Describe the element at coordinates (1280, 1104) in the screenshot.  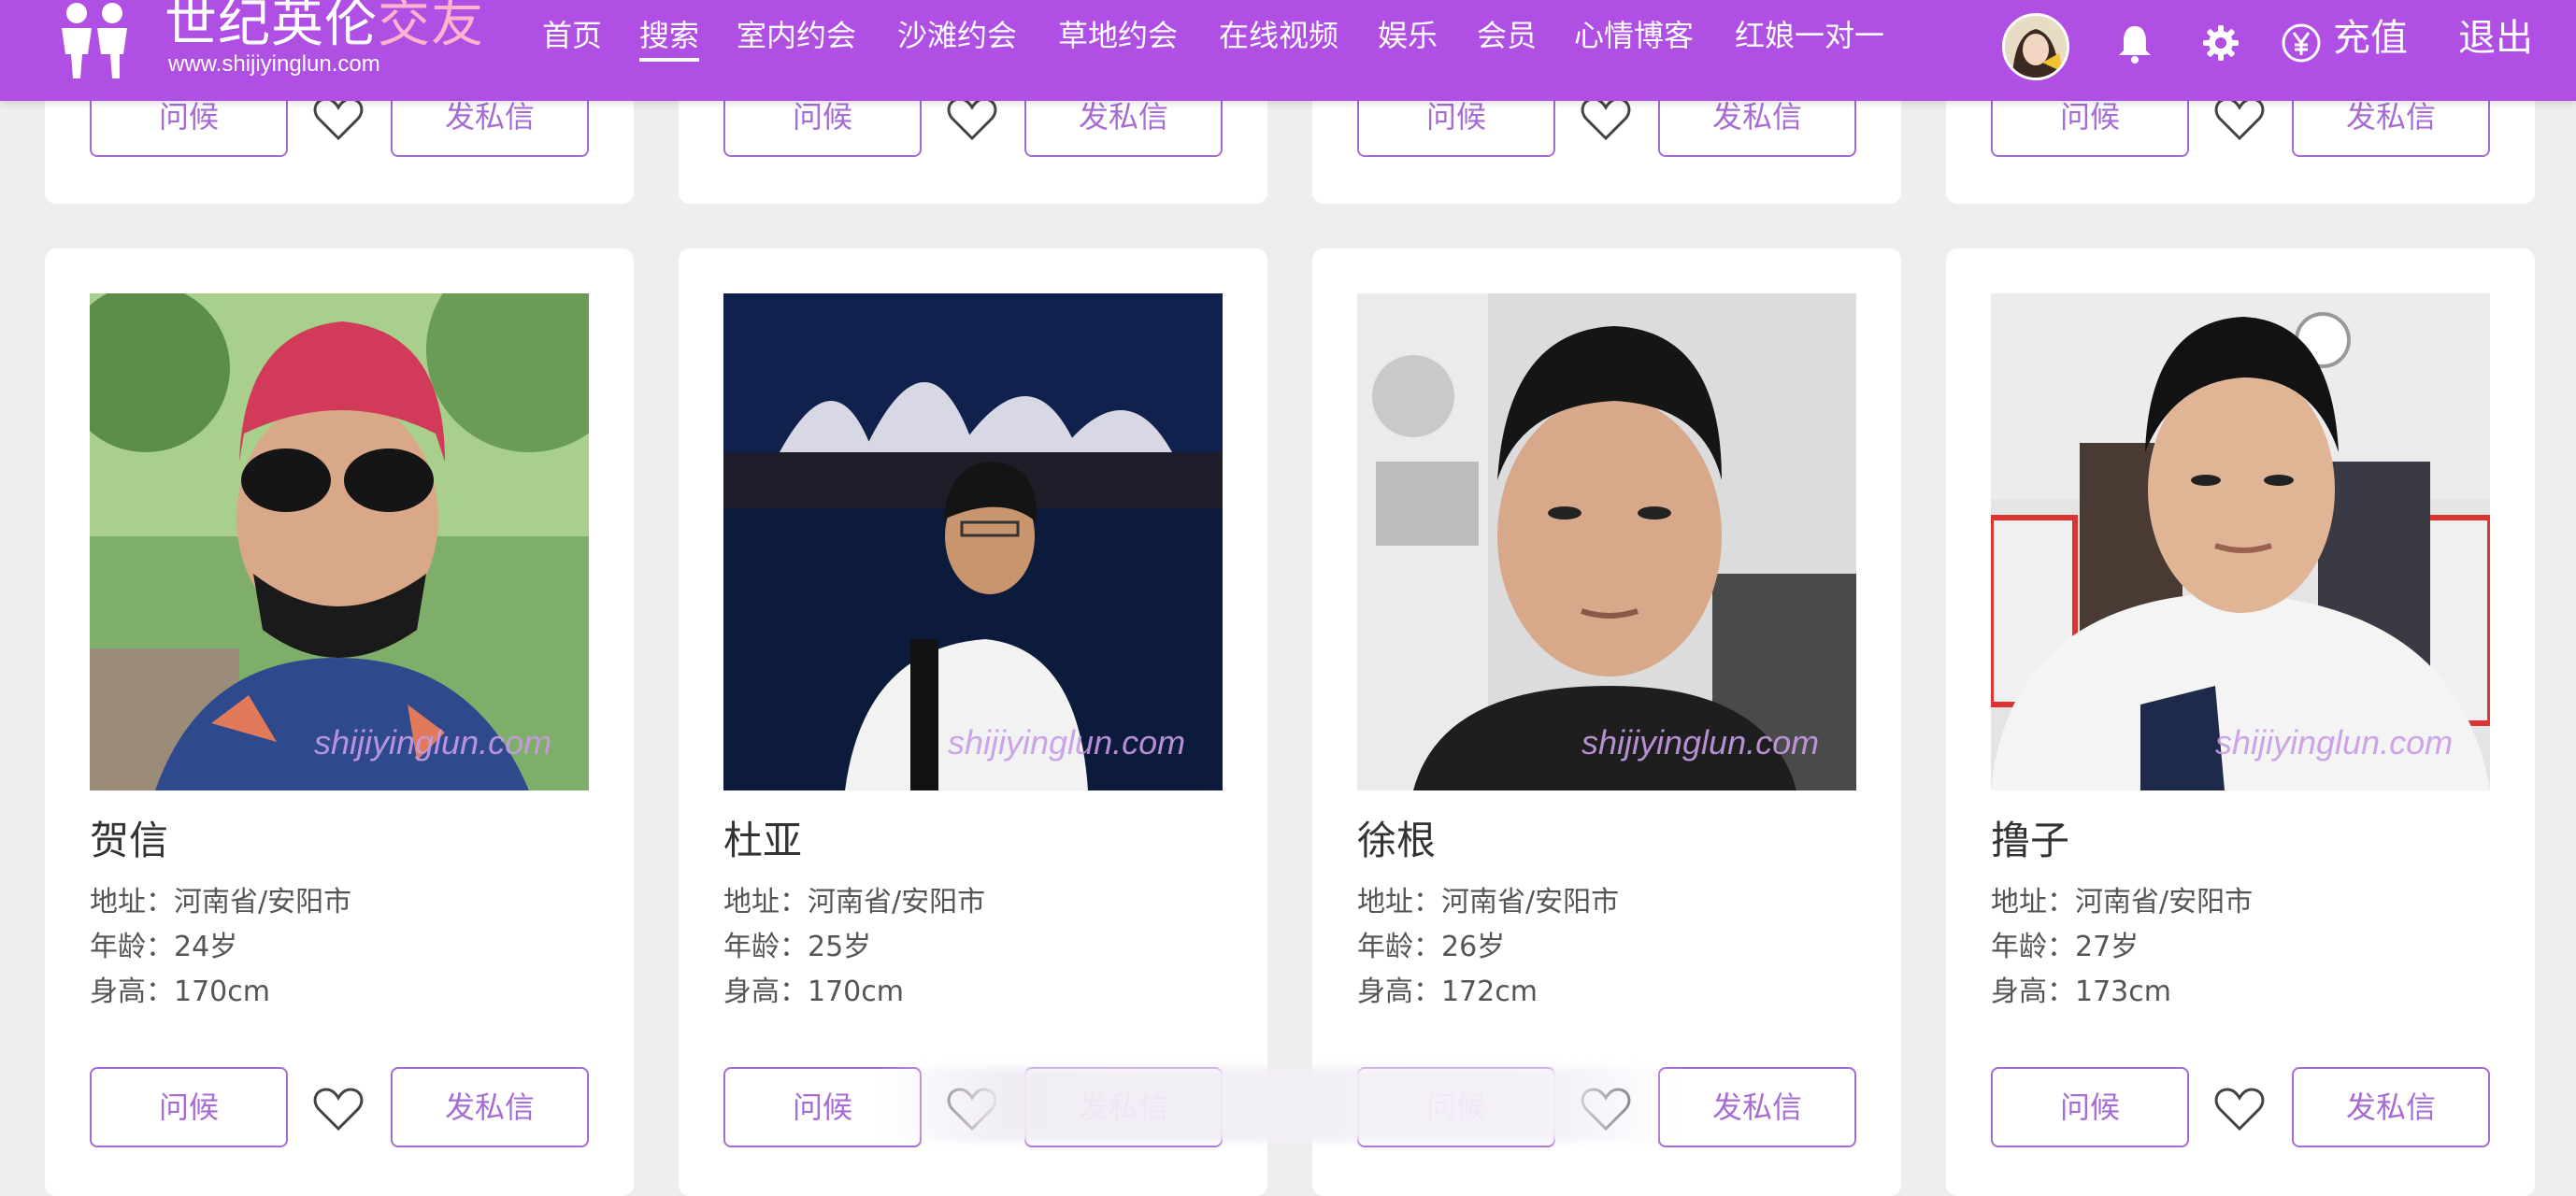
I see `blur-overlay` at that location.